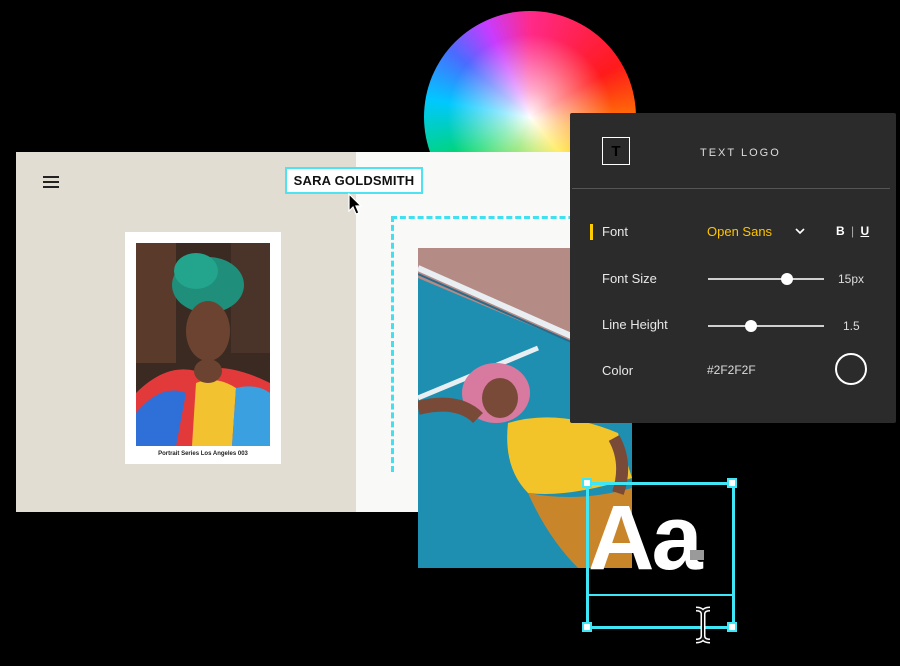 The image size is (900, 666). Describe the element at coordinates (203, 454) in the screenshot. I see `portrait-caption: Portrait Series Los Angeles 003` at that location.